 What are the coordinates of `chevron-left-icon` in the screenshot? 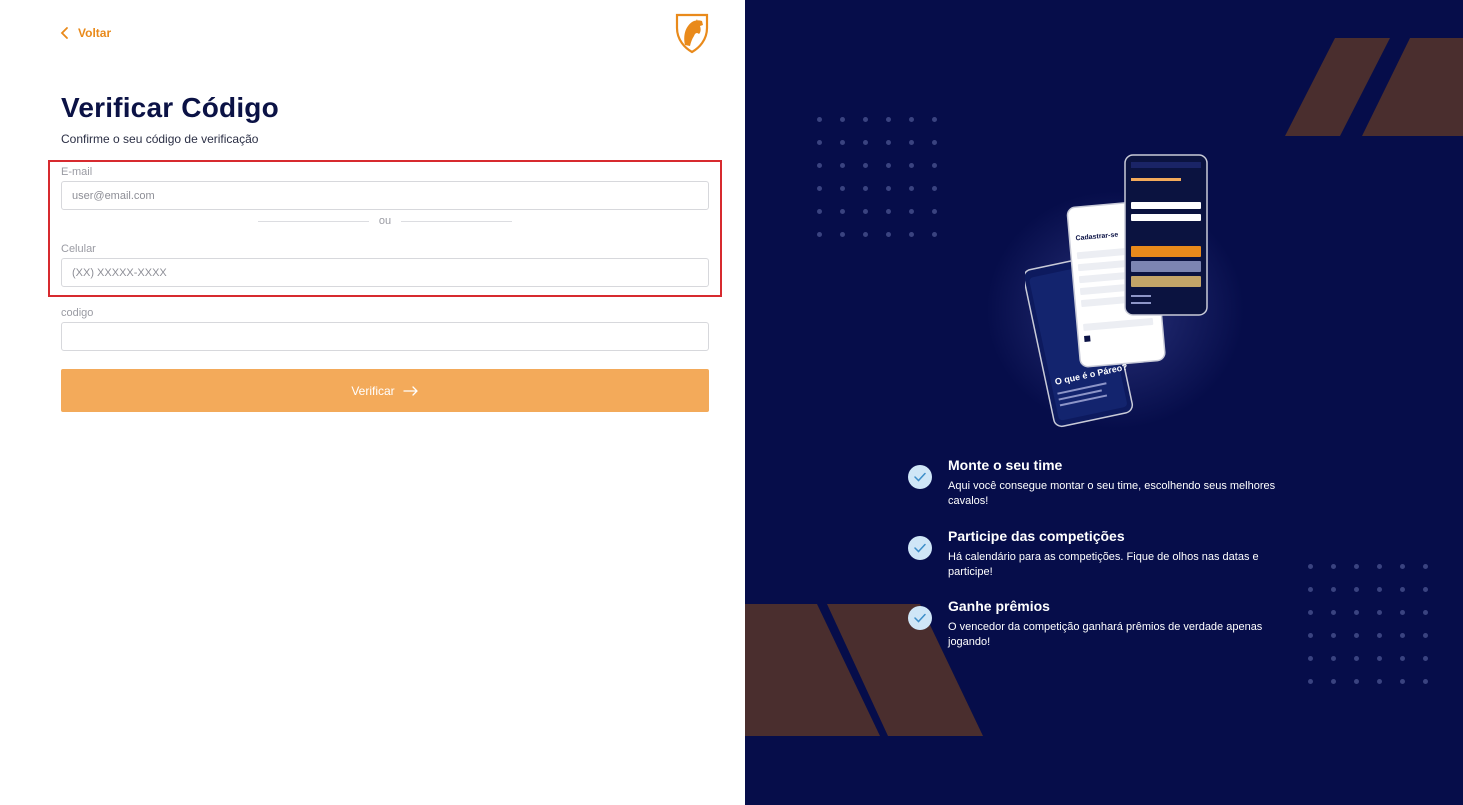 It's located at (64, 33).